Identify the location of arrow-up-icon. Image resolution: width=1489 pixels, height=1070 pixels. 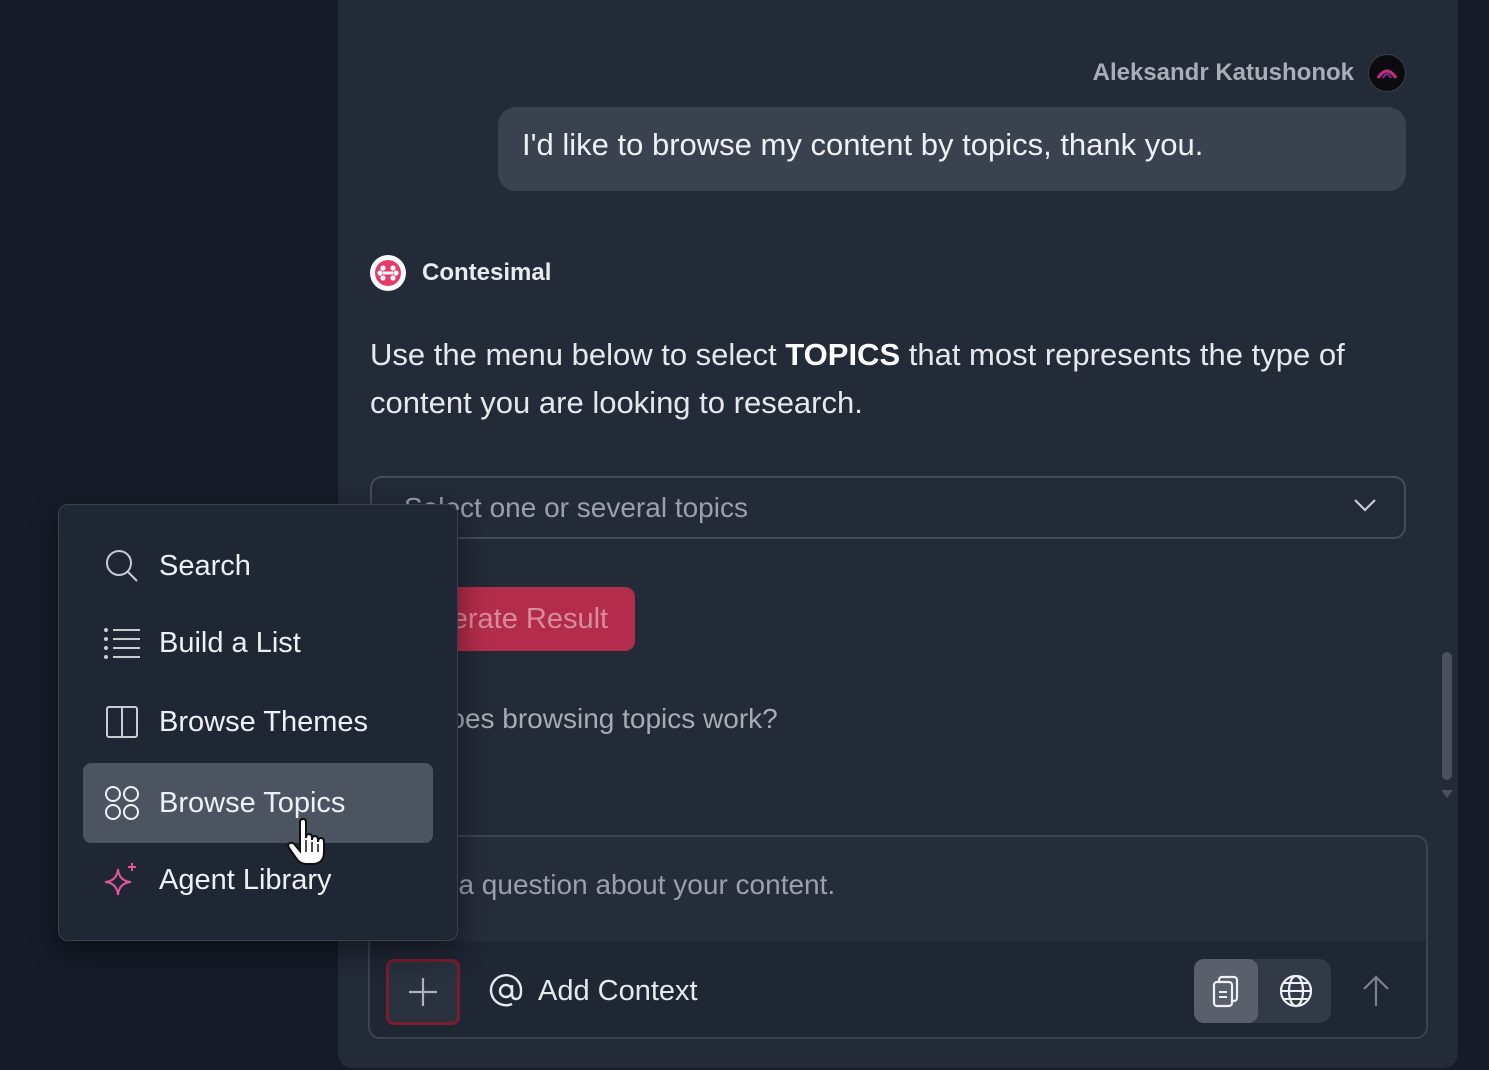
(1376, 990).